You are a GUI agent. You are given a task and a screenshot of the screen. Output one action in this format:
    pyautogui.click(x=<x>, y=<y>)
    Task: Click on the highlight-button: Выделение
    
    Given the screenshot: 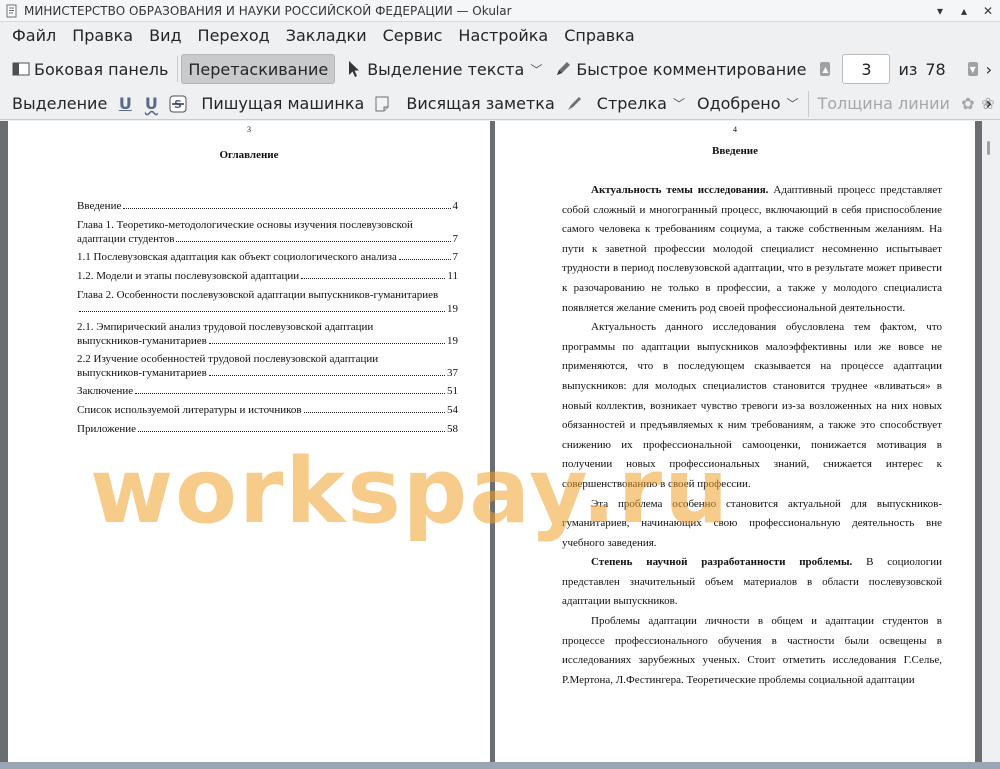 What is the action you would take?
    pyautogui.click(x=59, y=104)
    